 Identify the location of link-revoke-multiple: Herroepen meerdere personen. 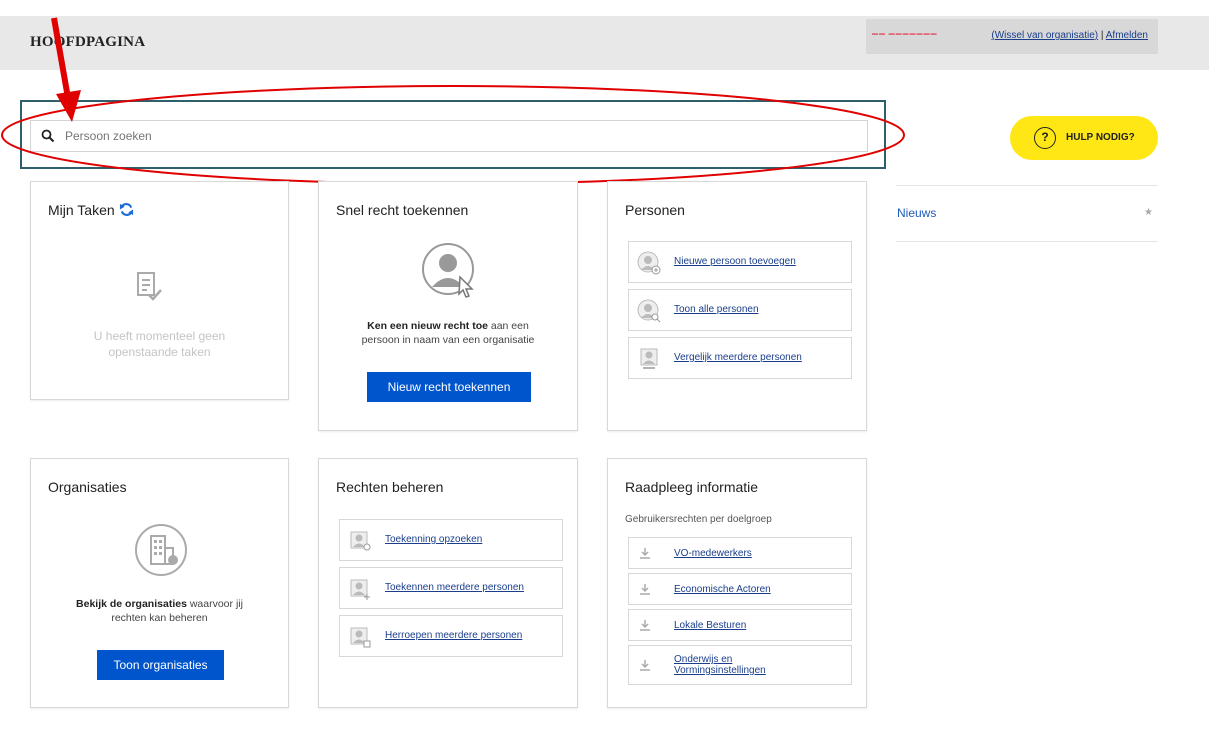
(451, 636).